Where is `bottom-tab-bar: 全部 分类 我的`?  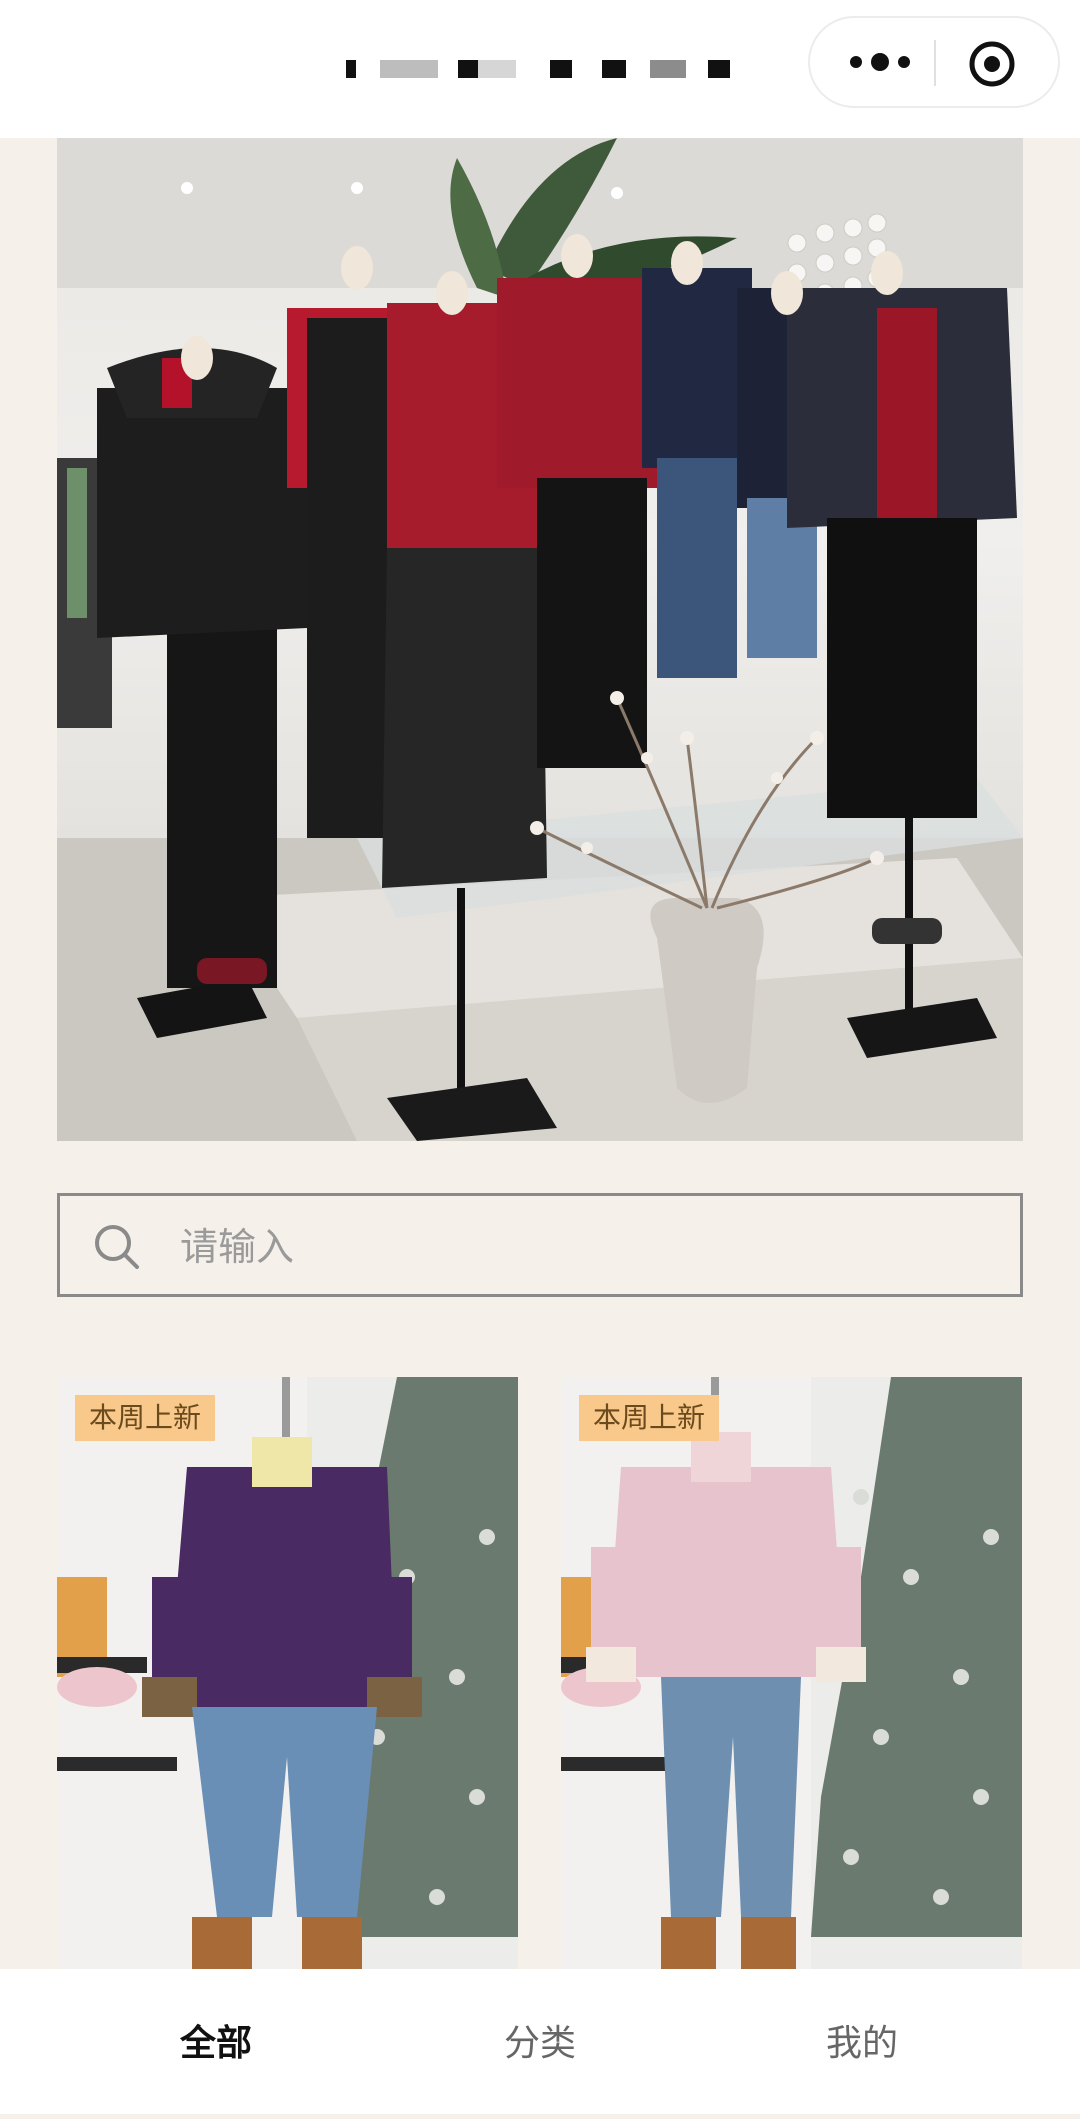
bottom-tab-bar: 全部 分类 我的 is located at coordinates (540, 2041).